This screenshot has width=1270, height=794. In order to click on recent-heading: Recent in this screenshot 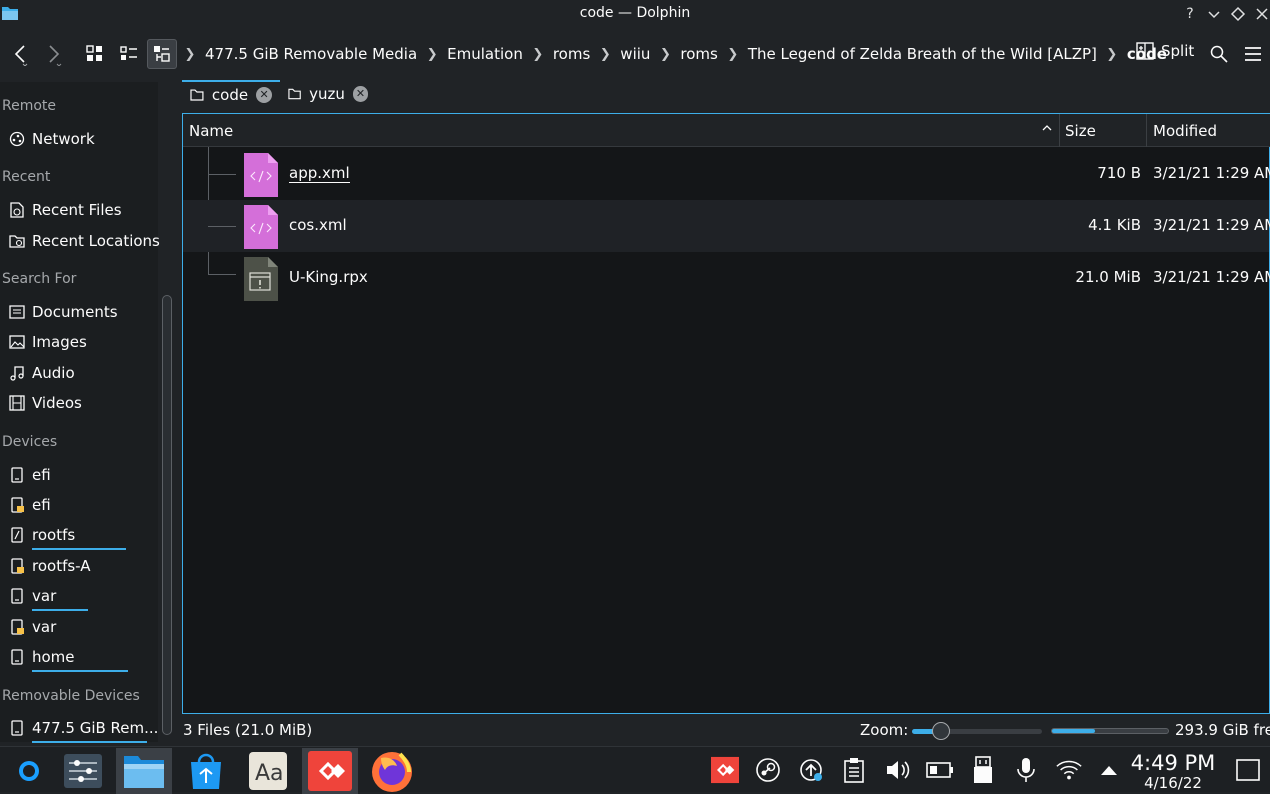, I will do `click(26, 177)`.